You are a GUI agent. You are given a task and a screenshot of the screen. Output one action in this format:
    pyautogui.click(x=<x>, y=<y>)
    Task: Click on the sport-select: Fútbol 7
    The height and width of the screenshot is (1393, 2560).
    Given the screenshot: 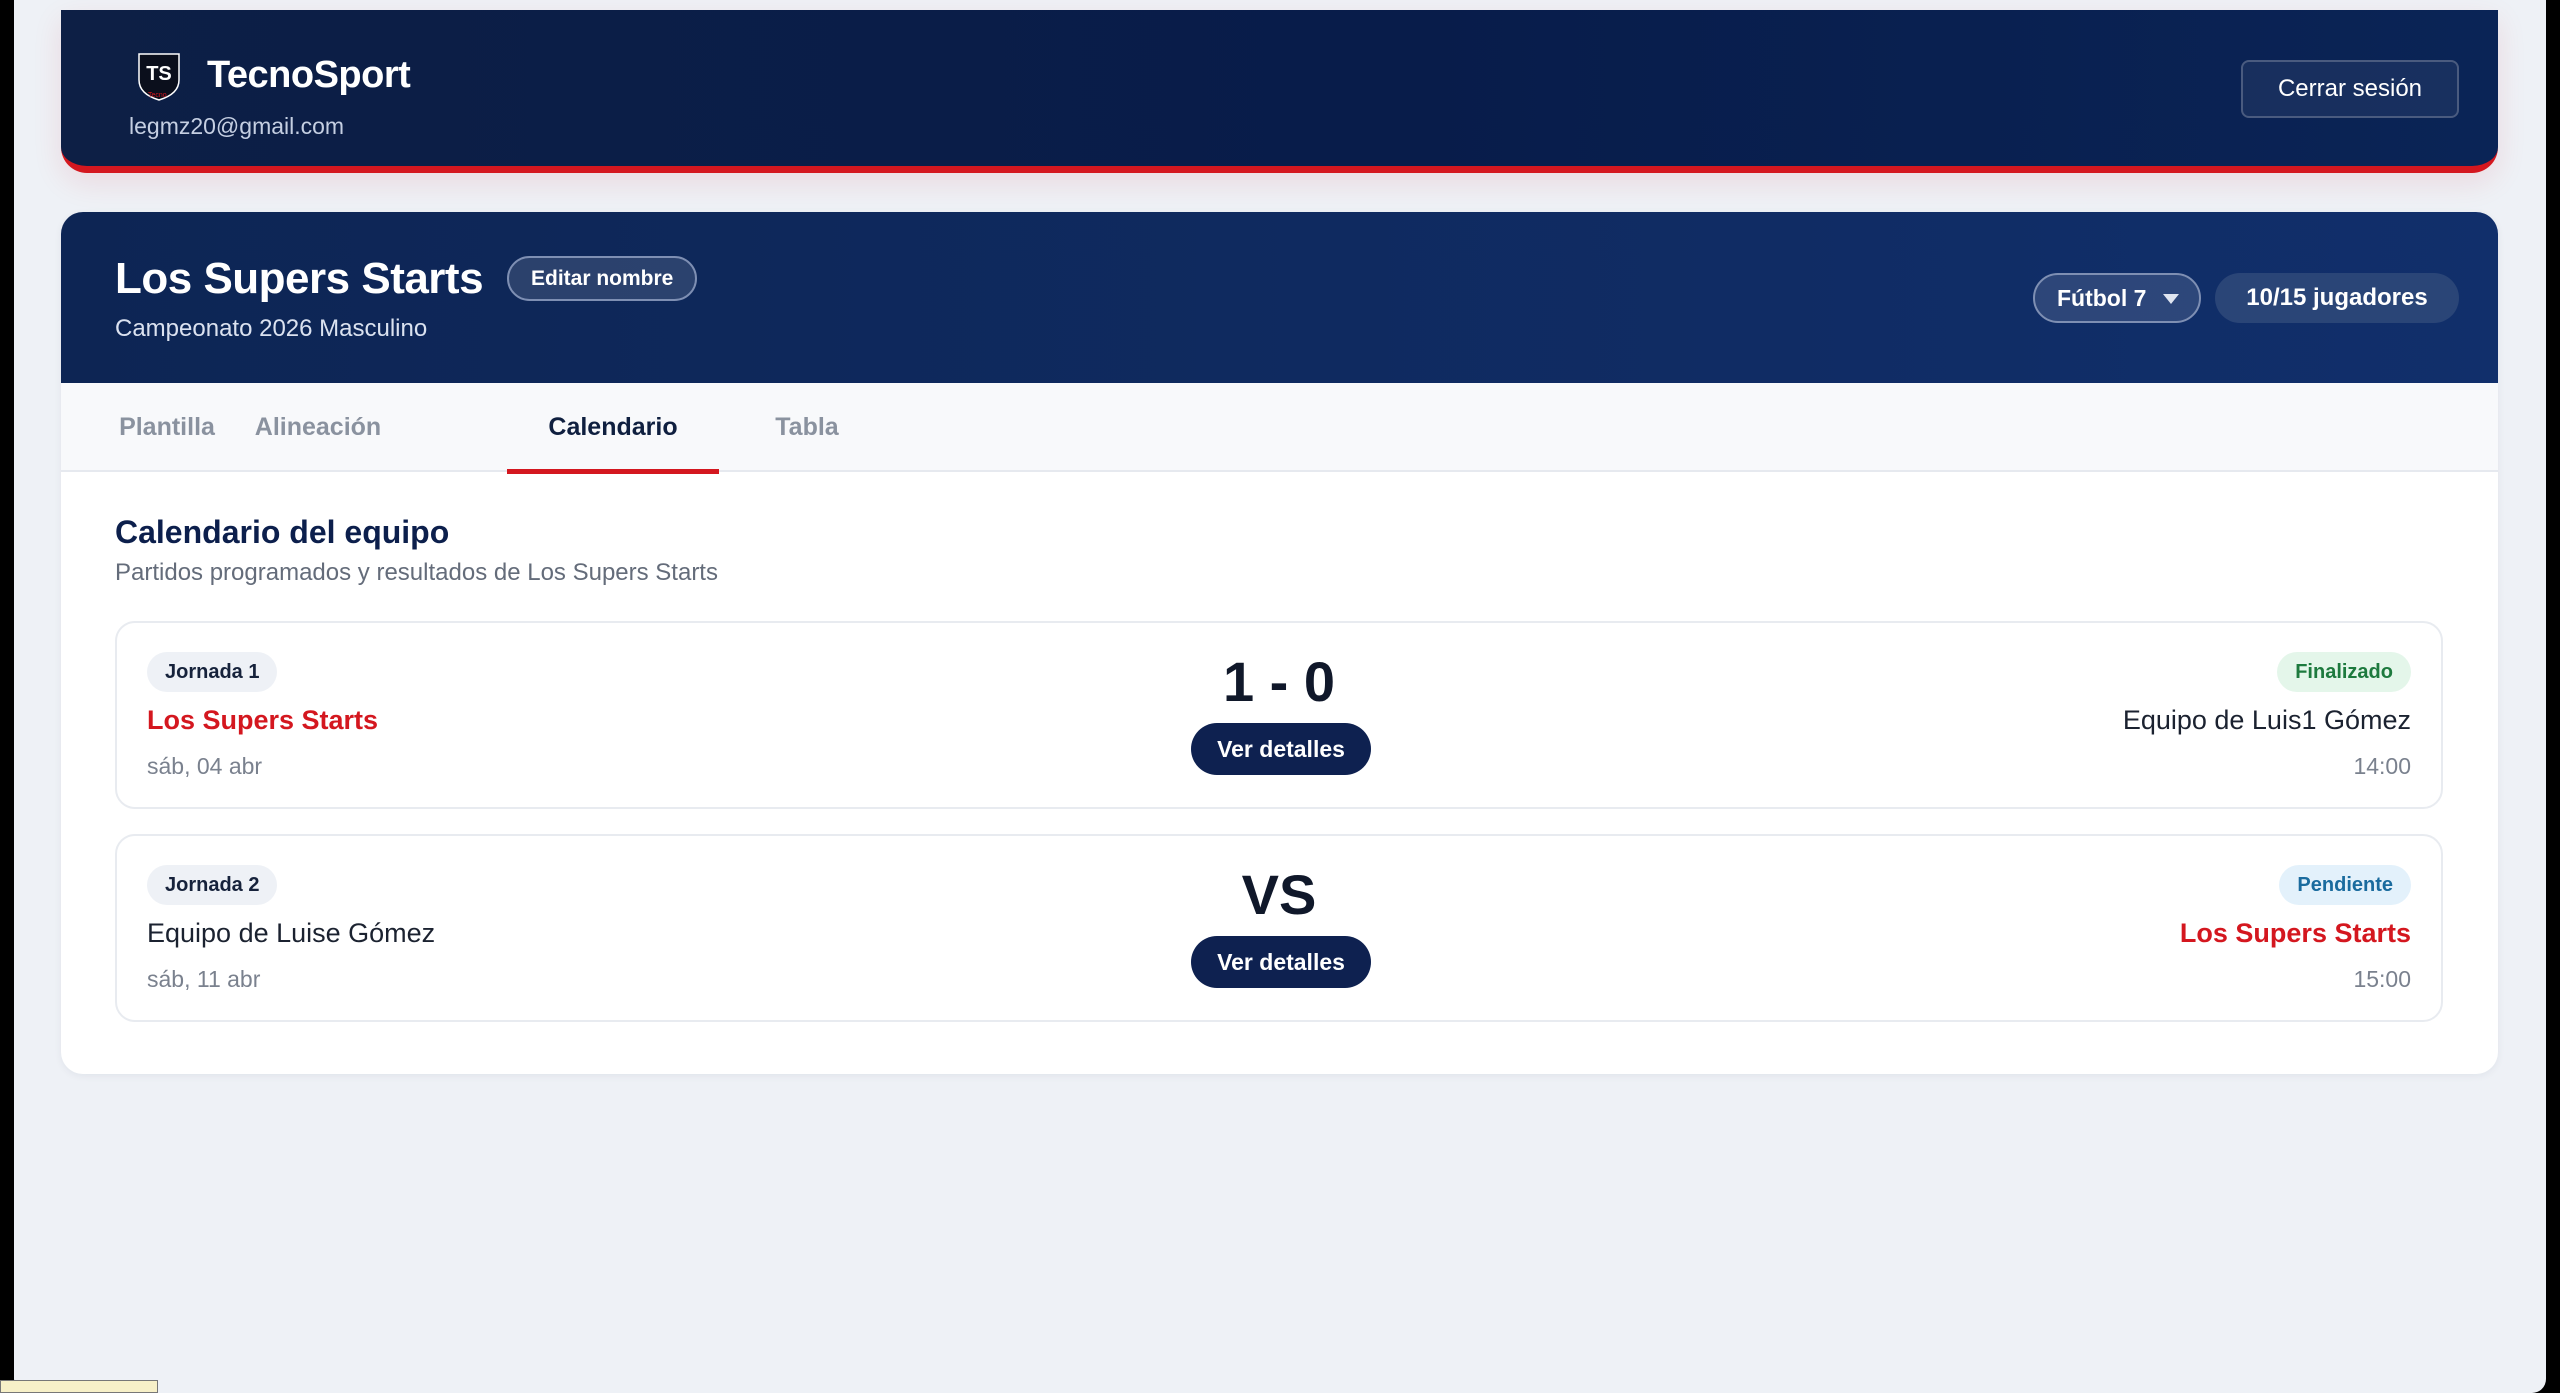 What is the action you would take?
    pyautogui.click(x=2117, y=298)
    